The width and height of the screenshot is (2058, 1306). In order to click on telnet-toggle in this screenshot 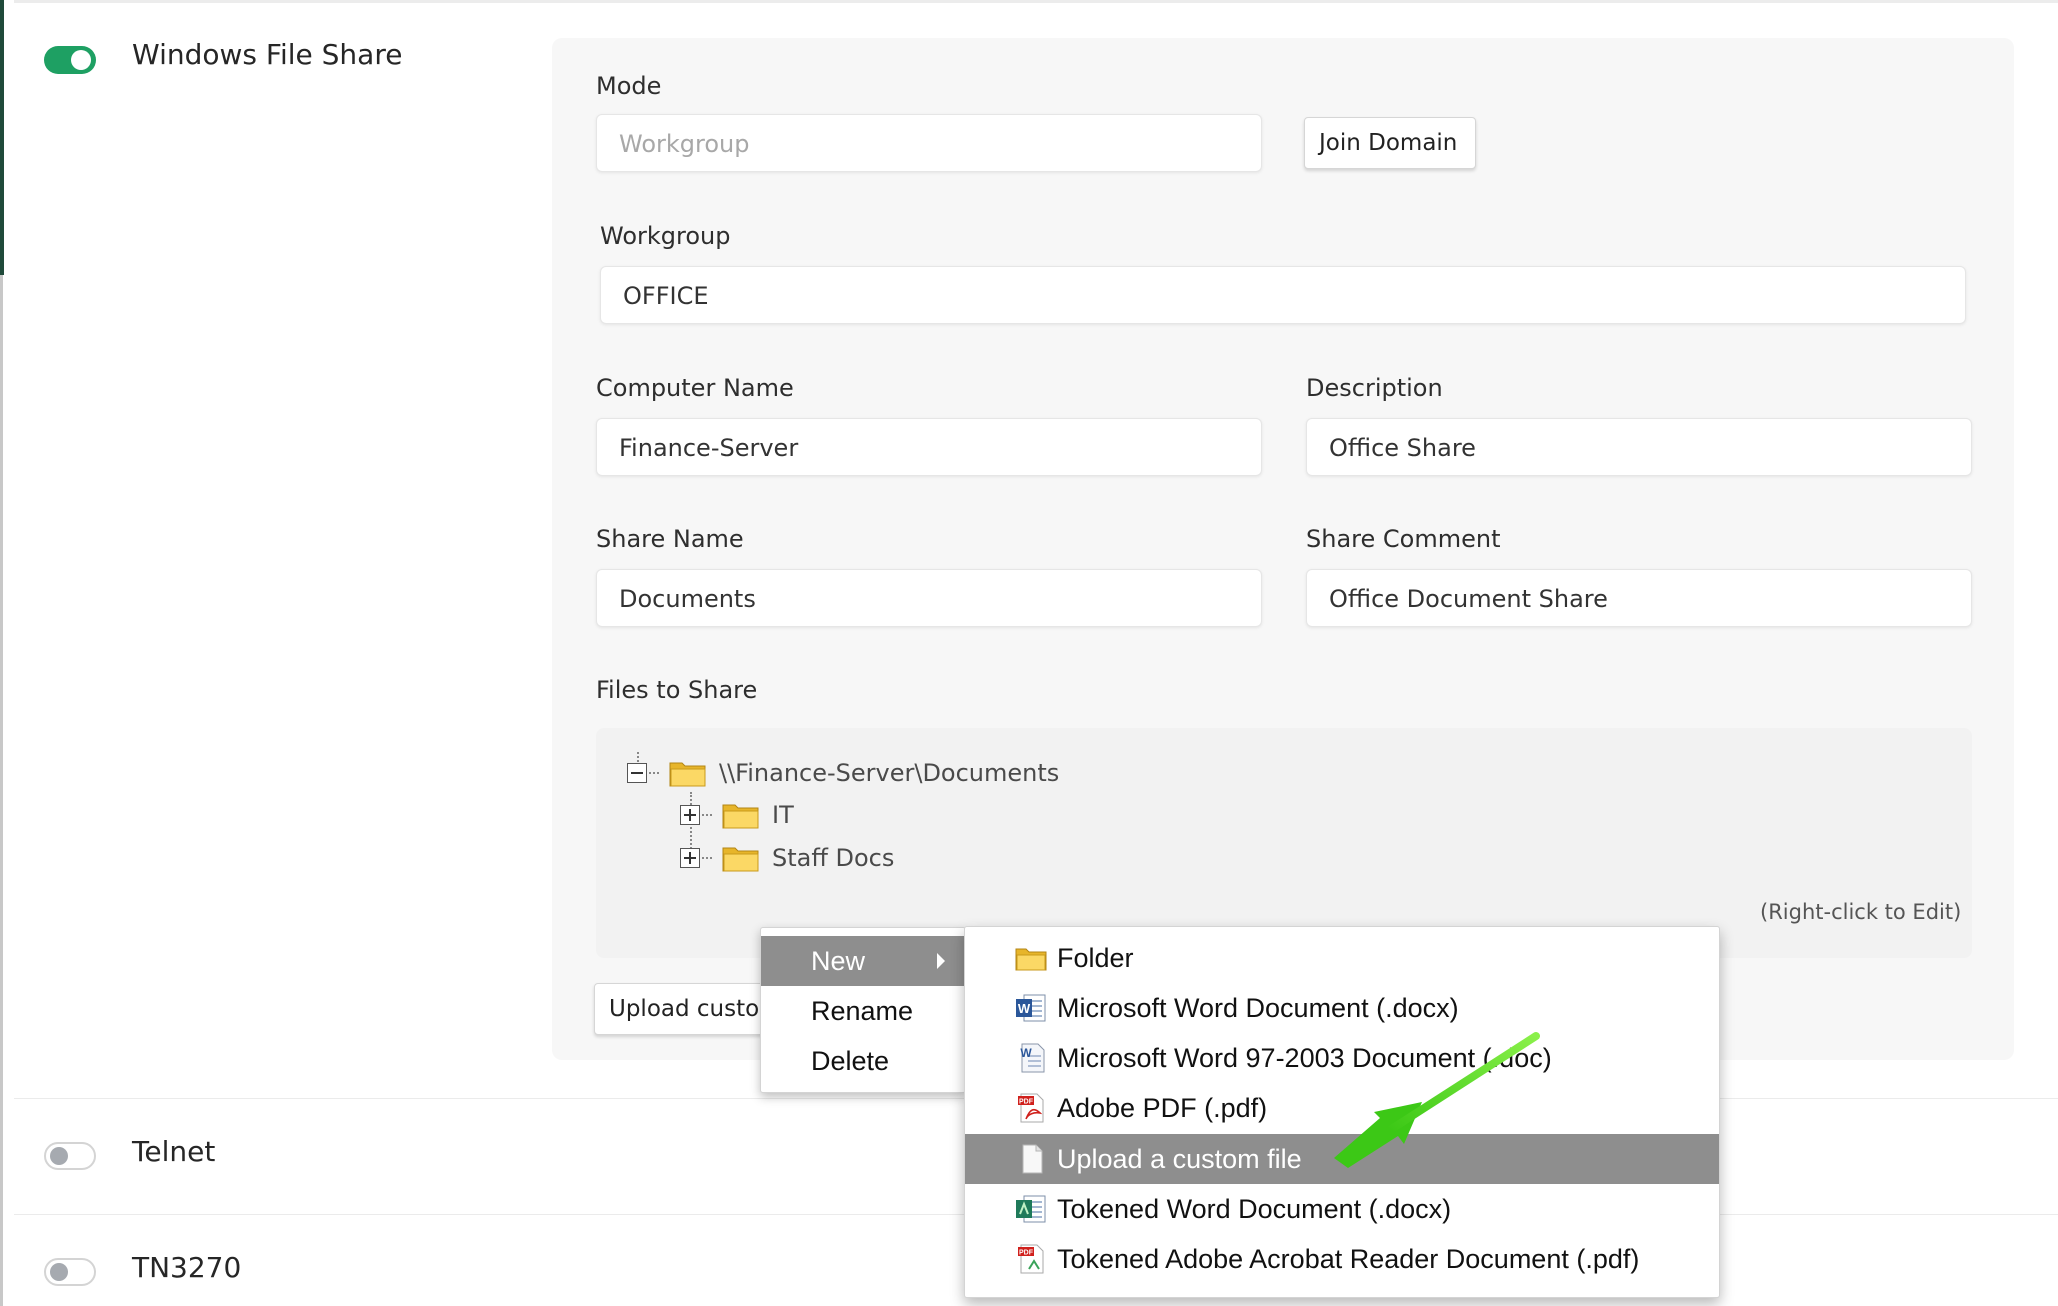, I will do `click(70, 1156)`.